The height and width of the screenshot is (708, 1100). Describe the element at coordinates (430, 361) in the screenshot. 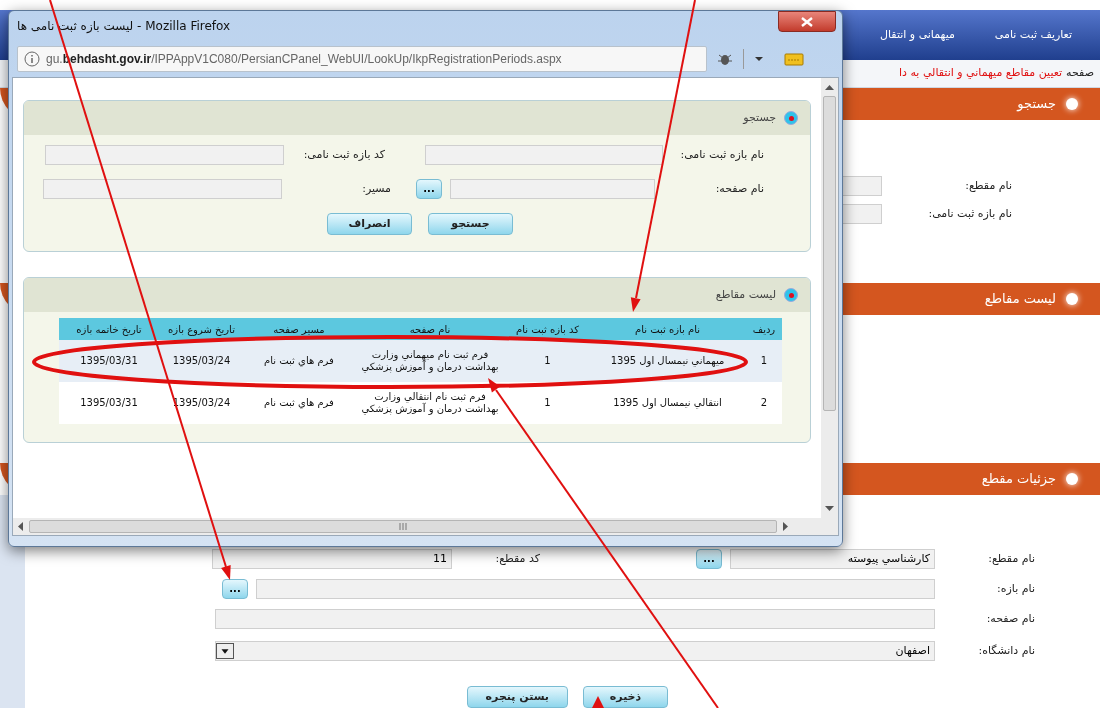

I see `table-cell: فرم ثبت نام ميهماني وزارت بهداشت درمان و آموزش پزشکي` at that location.